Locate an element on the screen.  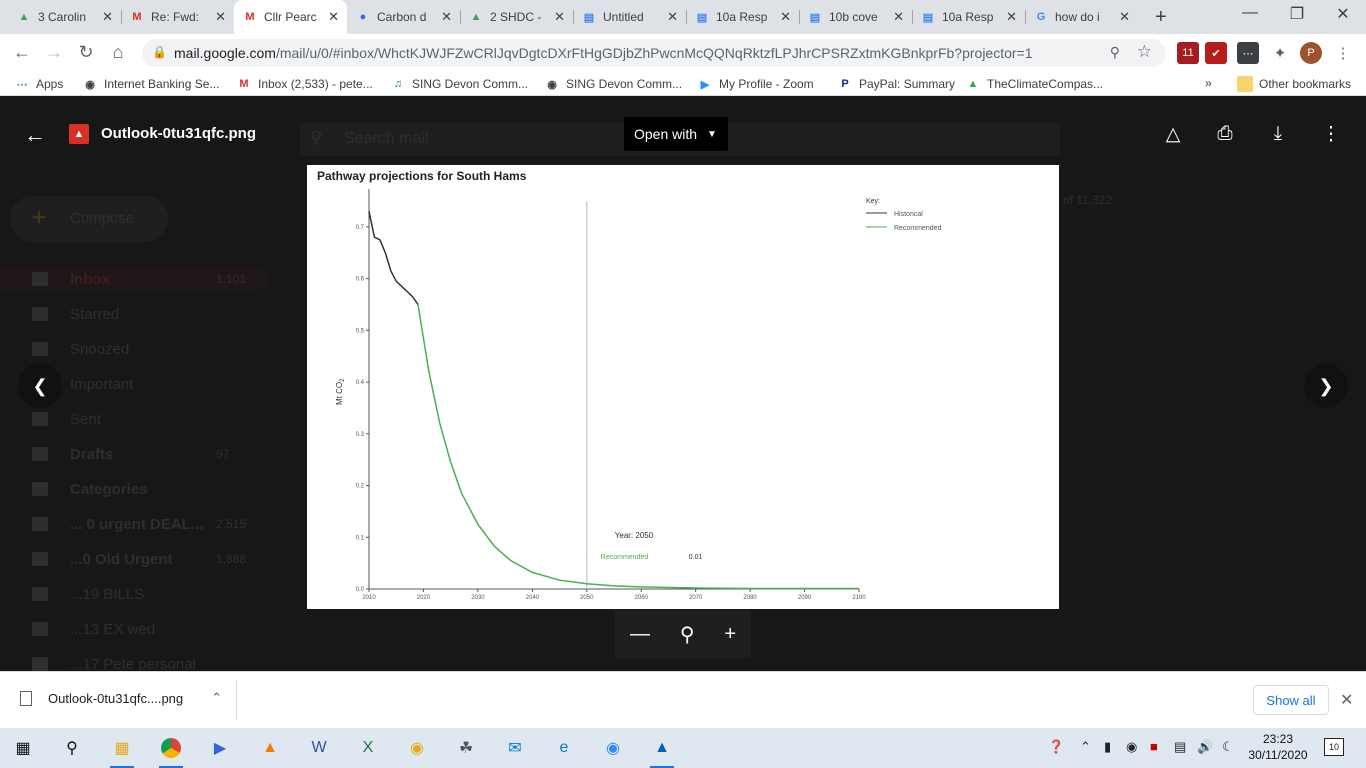
zoom-in-icon: + is located at coordinates (730, 634).